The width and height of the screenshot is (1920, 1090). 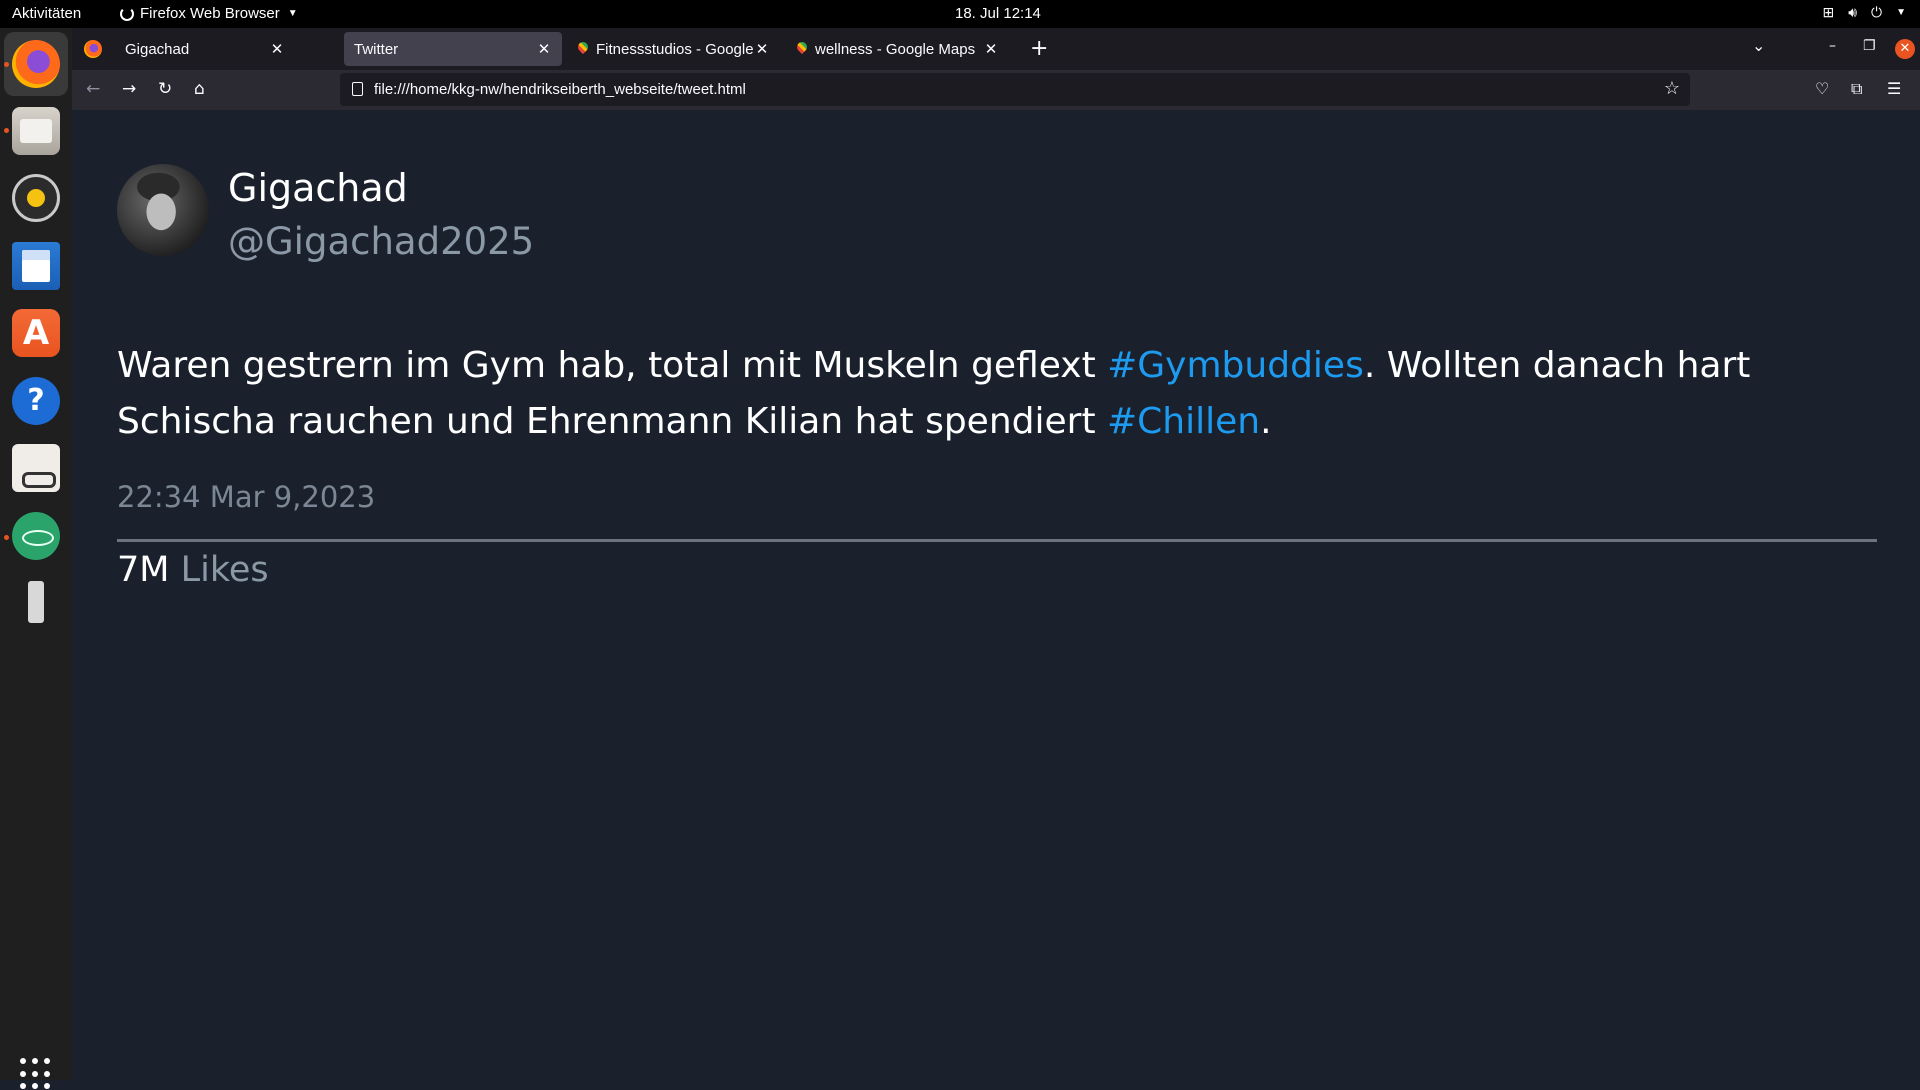 What do you see at coordinates (36, 536) in the screenshot?
I see `atom-icon` at bounding box center [36, 536].